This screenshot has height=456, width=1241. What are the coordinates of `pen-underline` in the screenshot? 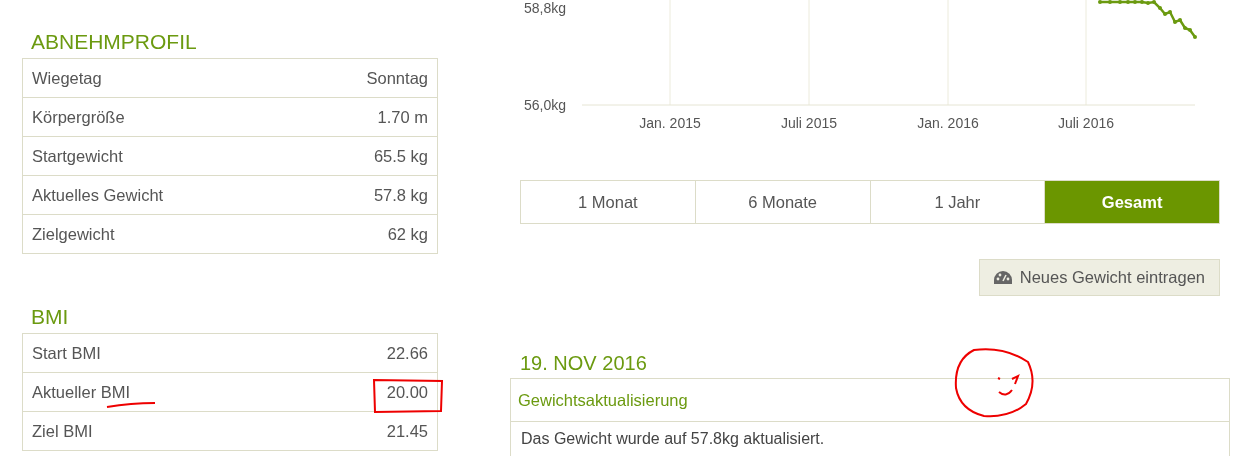 It's located at (131, 405).